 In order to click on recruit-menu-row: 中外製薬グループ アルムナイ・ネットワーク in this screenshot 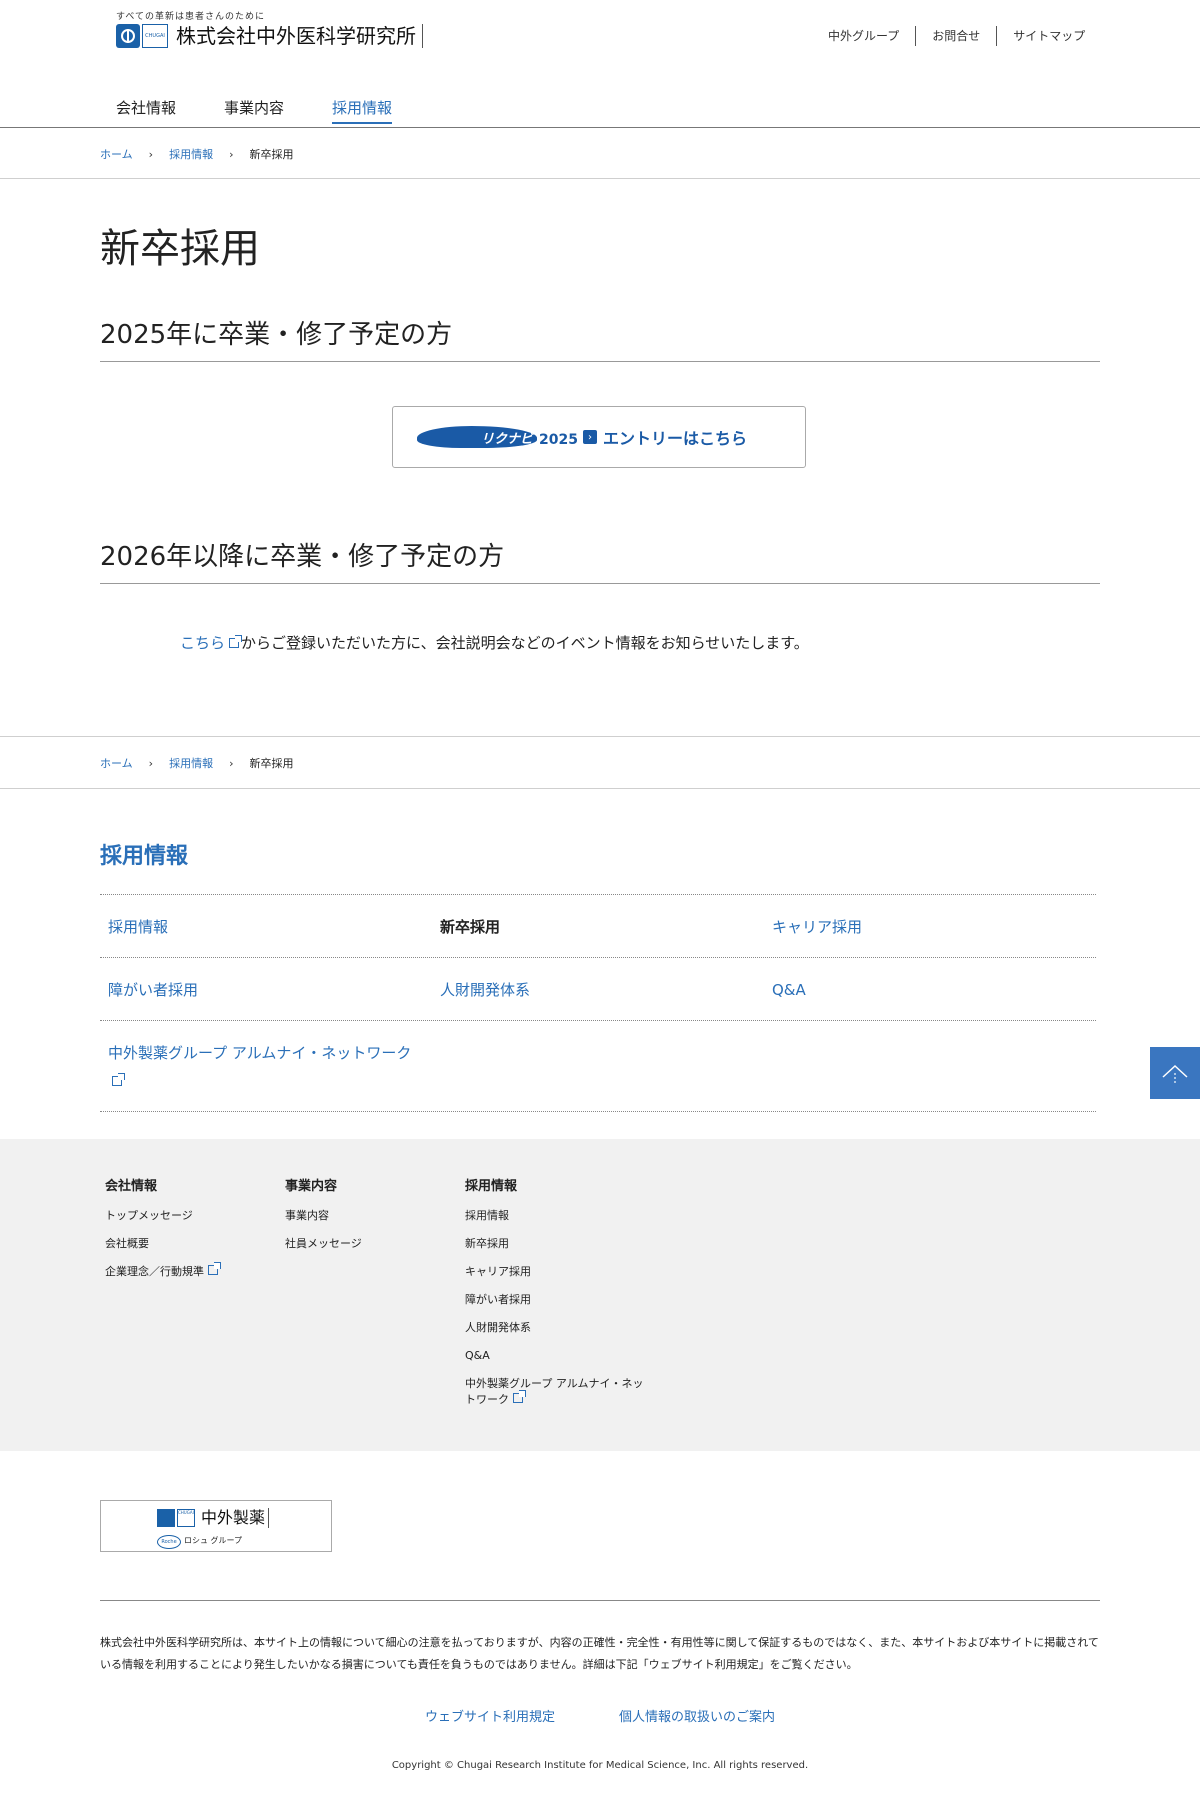, I will do `click(598, 1066)`.